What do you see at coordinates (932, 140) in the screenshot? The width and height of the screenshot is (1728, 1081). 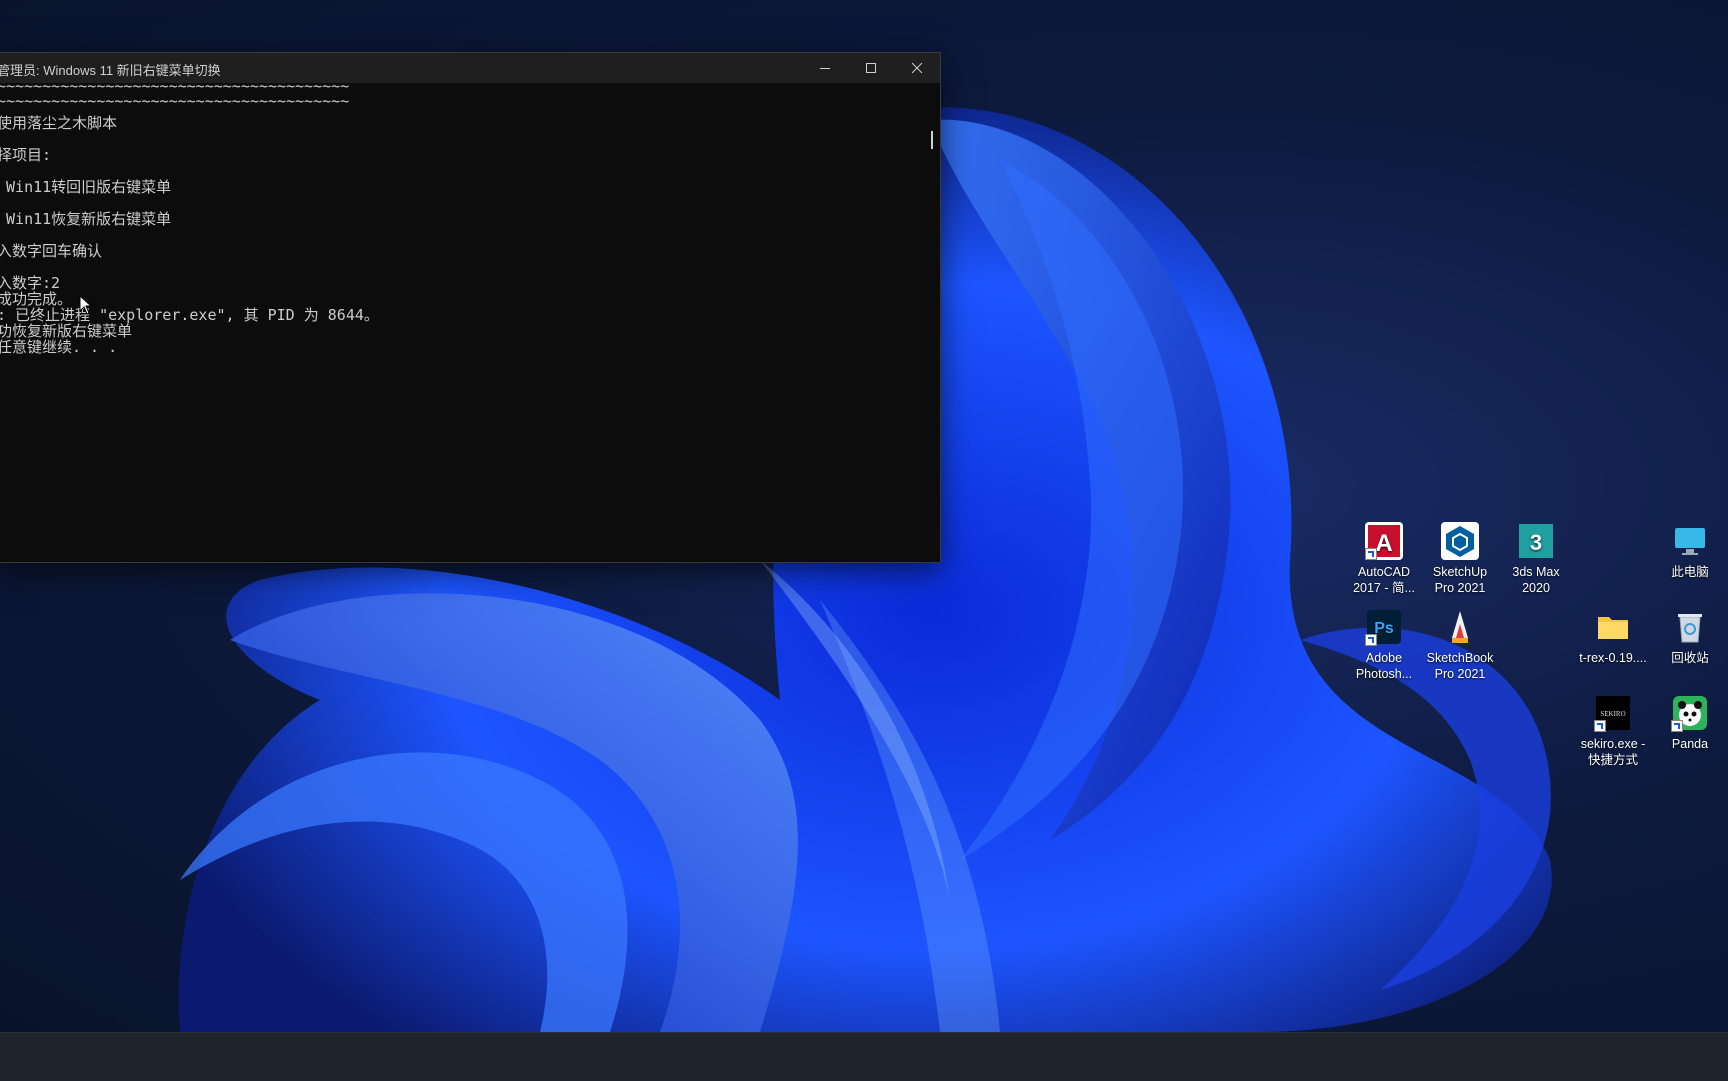 I see `scrollbar-thumb` at bounding box center [932, 140].